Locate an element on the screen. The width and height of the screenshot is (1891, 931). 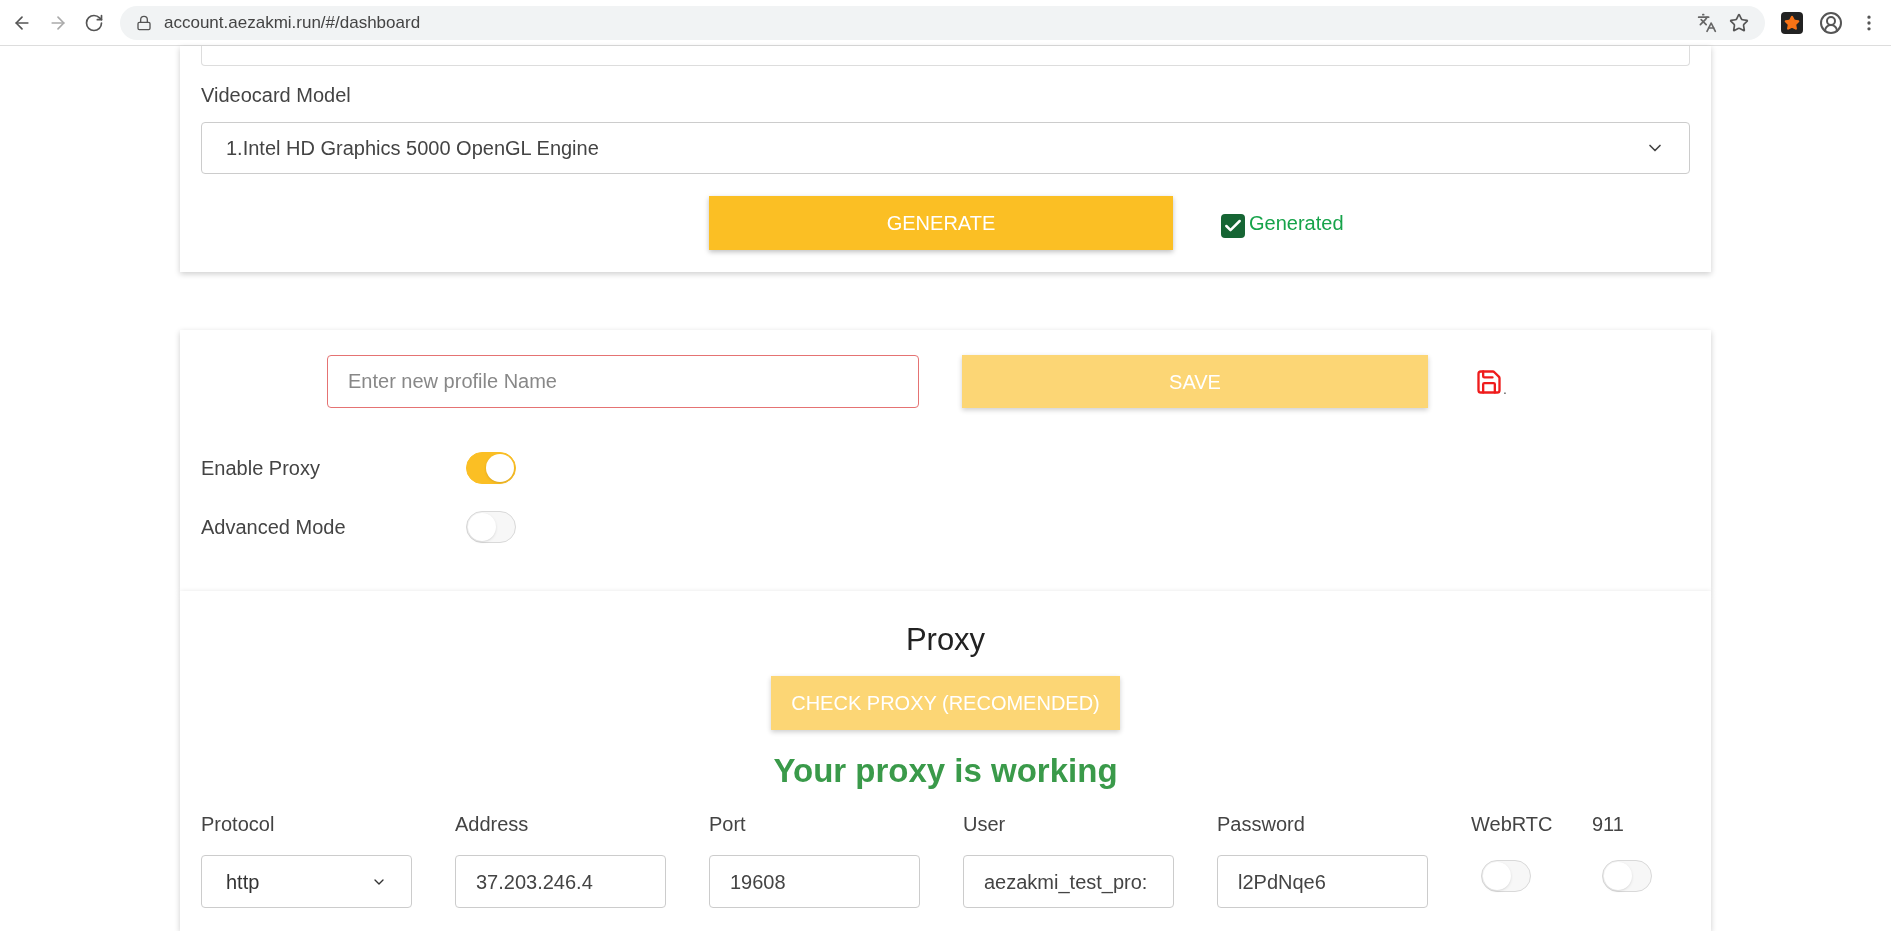
field-label: WebRTC is located at coordinates (1512, 824).